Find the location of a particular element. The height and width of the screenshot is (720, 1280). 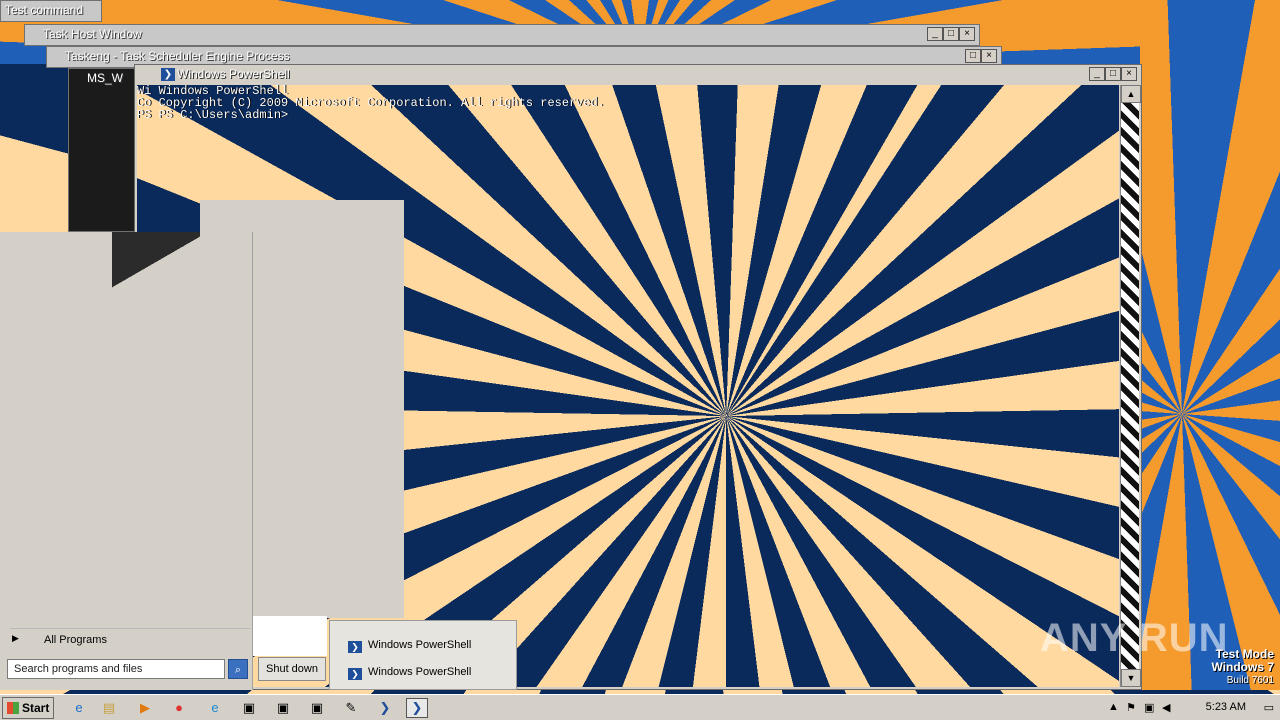

windows-logo-icon is located at coordinates (13, 708).